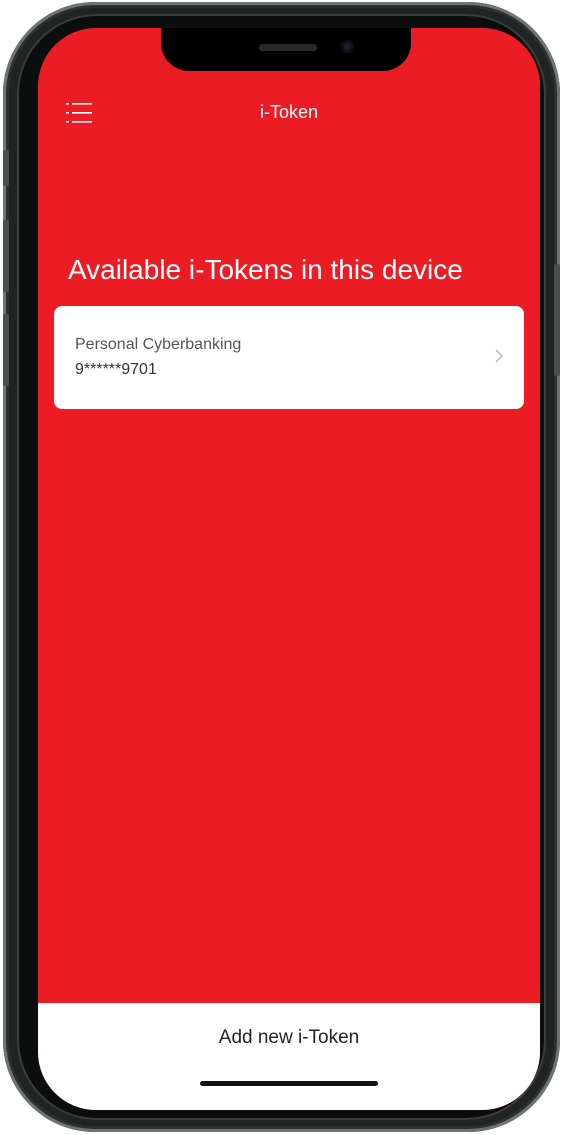  What do you see at coordinates (116, 369) in the screenshot?
I see `token-number: 9******9701` at bounding box center [116, 369].